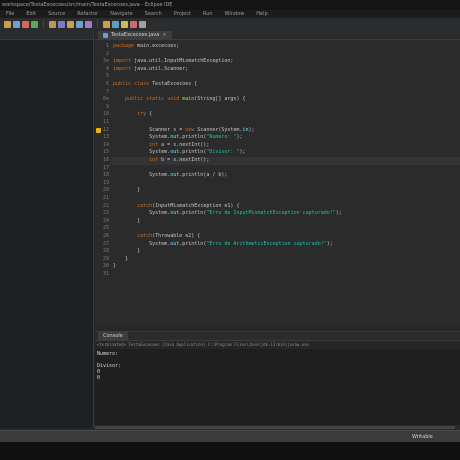  What do you see at coordinates (107, 46) in the screenshot?
I see `line-number: 1` at bounding box center [107, 46].